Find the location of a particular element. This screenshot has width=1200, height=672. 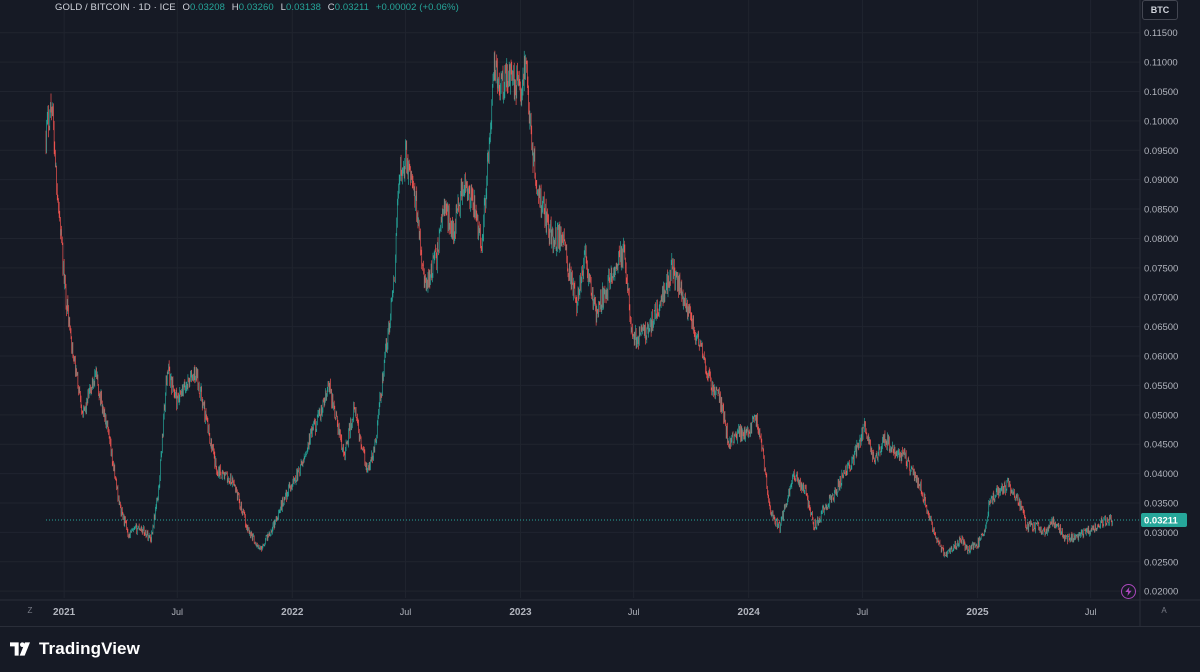

y-tick-label: 0.10500 is located at coordinates (1161, 92).